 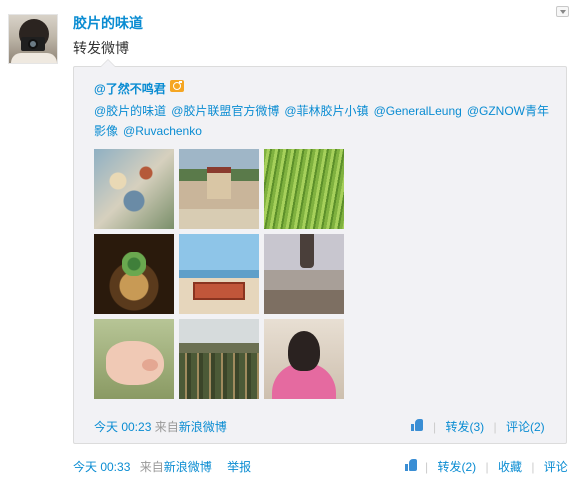 I want to click on cacti-shape, so click(x=219, y=376).